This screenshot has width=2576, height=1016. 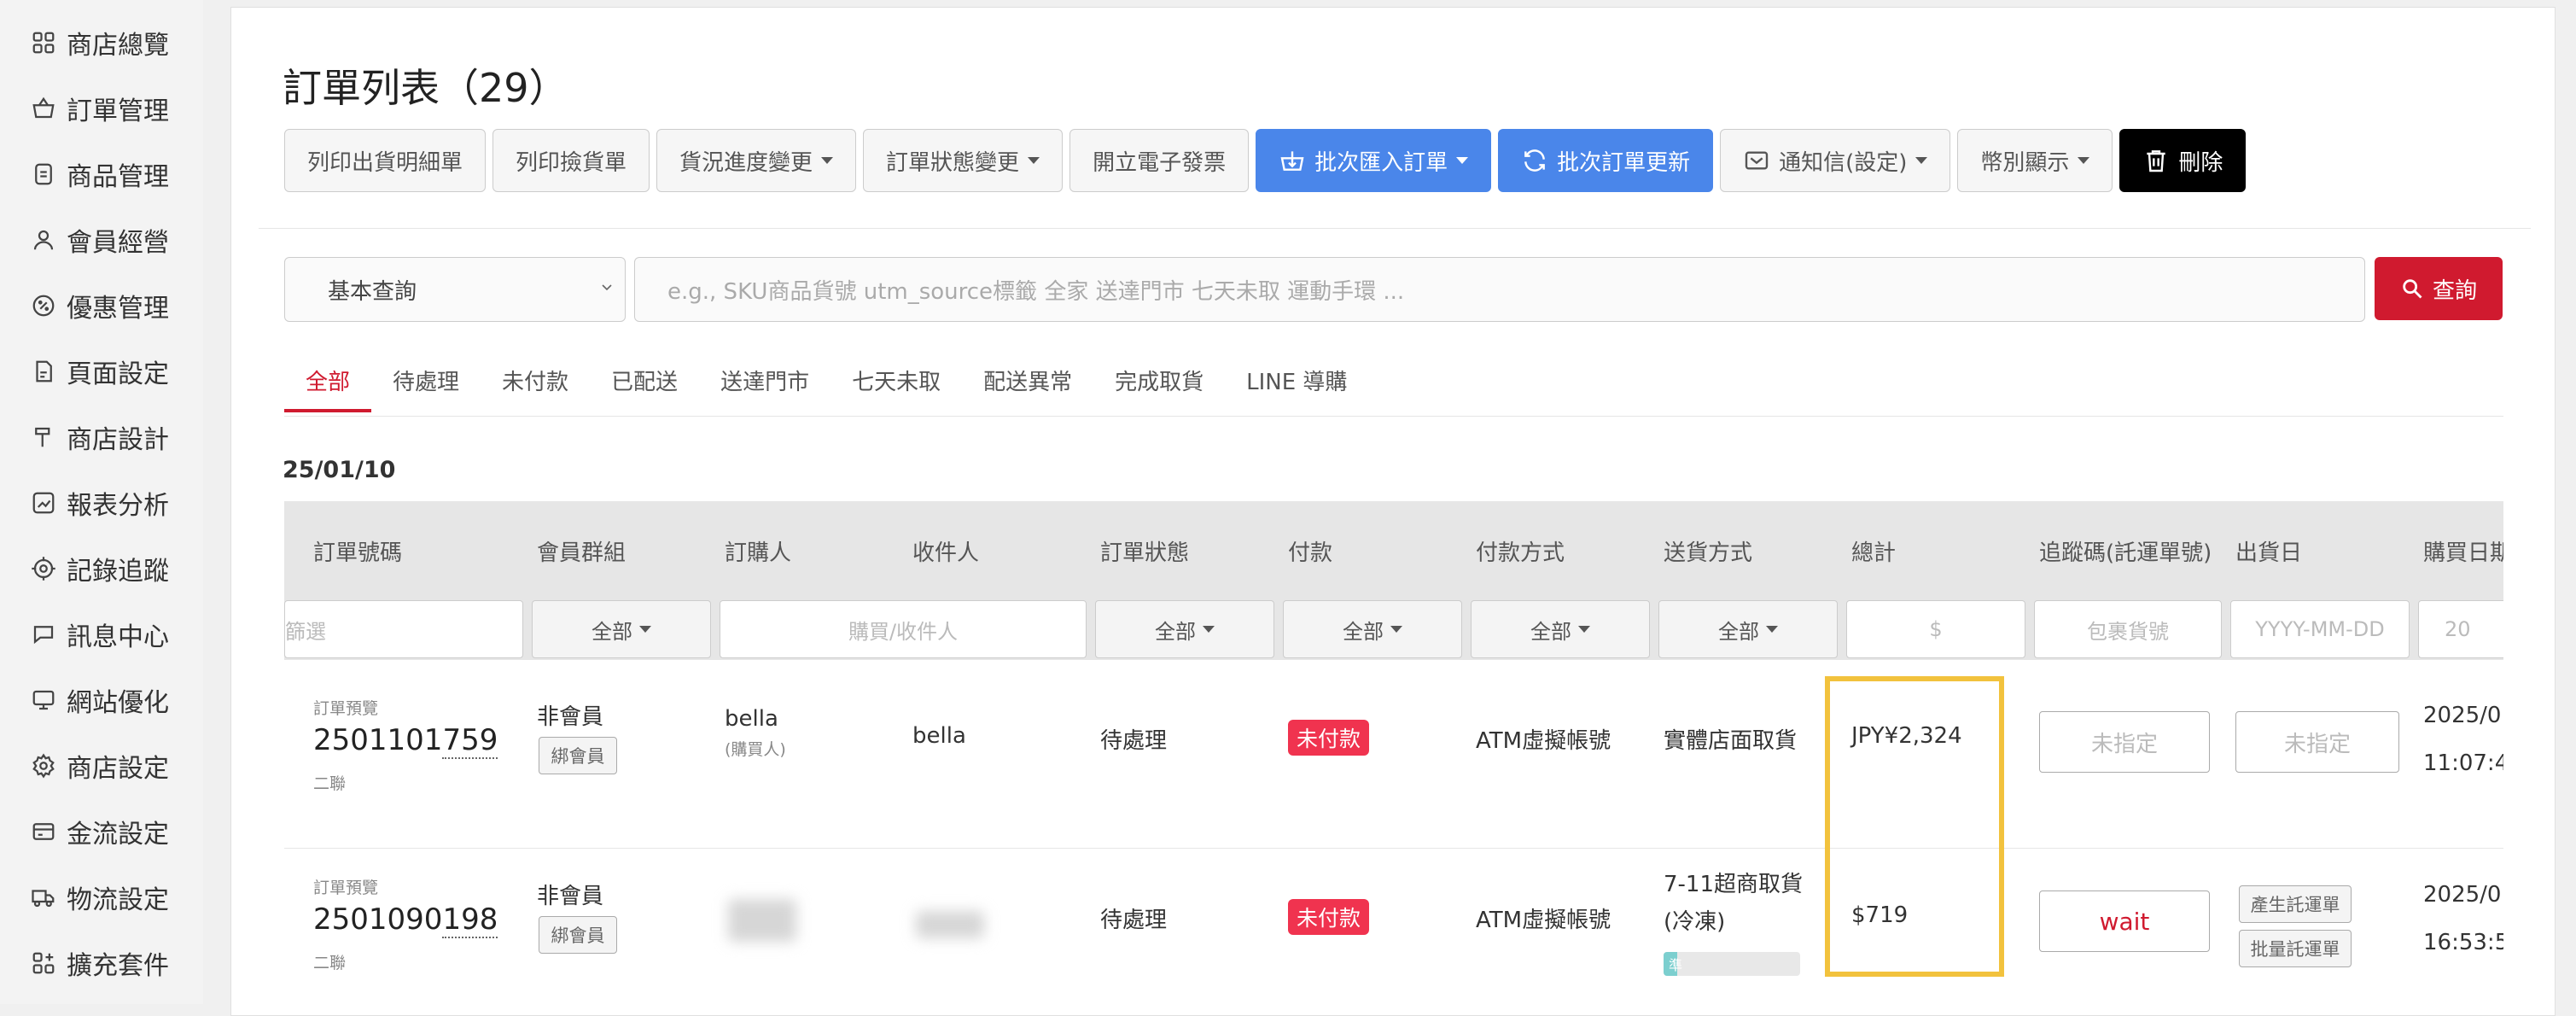 I want to click on sidebar-item-pages: 頁面設定, so click(x=100, y=371).